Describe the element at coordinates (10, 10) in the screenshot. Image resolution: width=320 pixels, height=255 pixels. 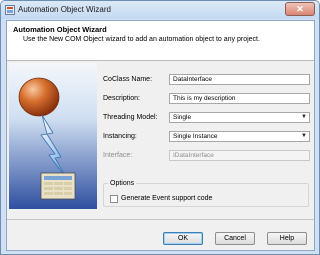
I see `wizard-icon` at that location.